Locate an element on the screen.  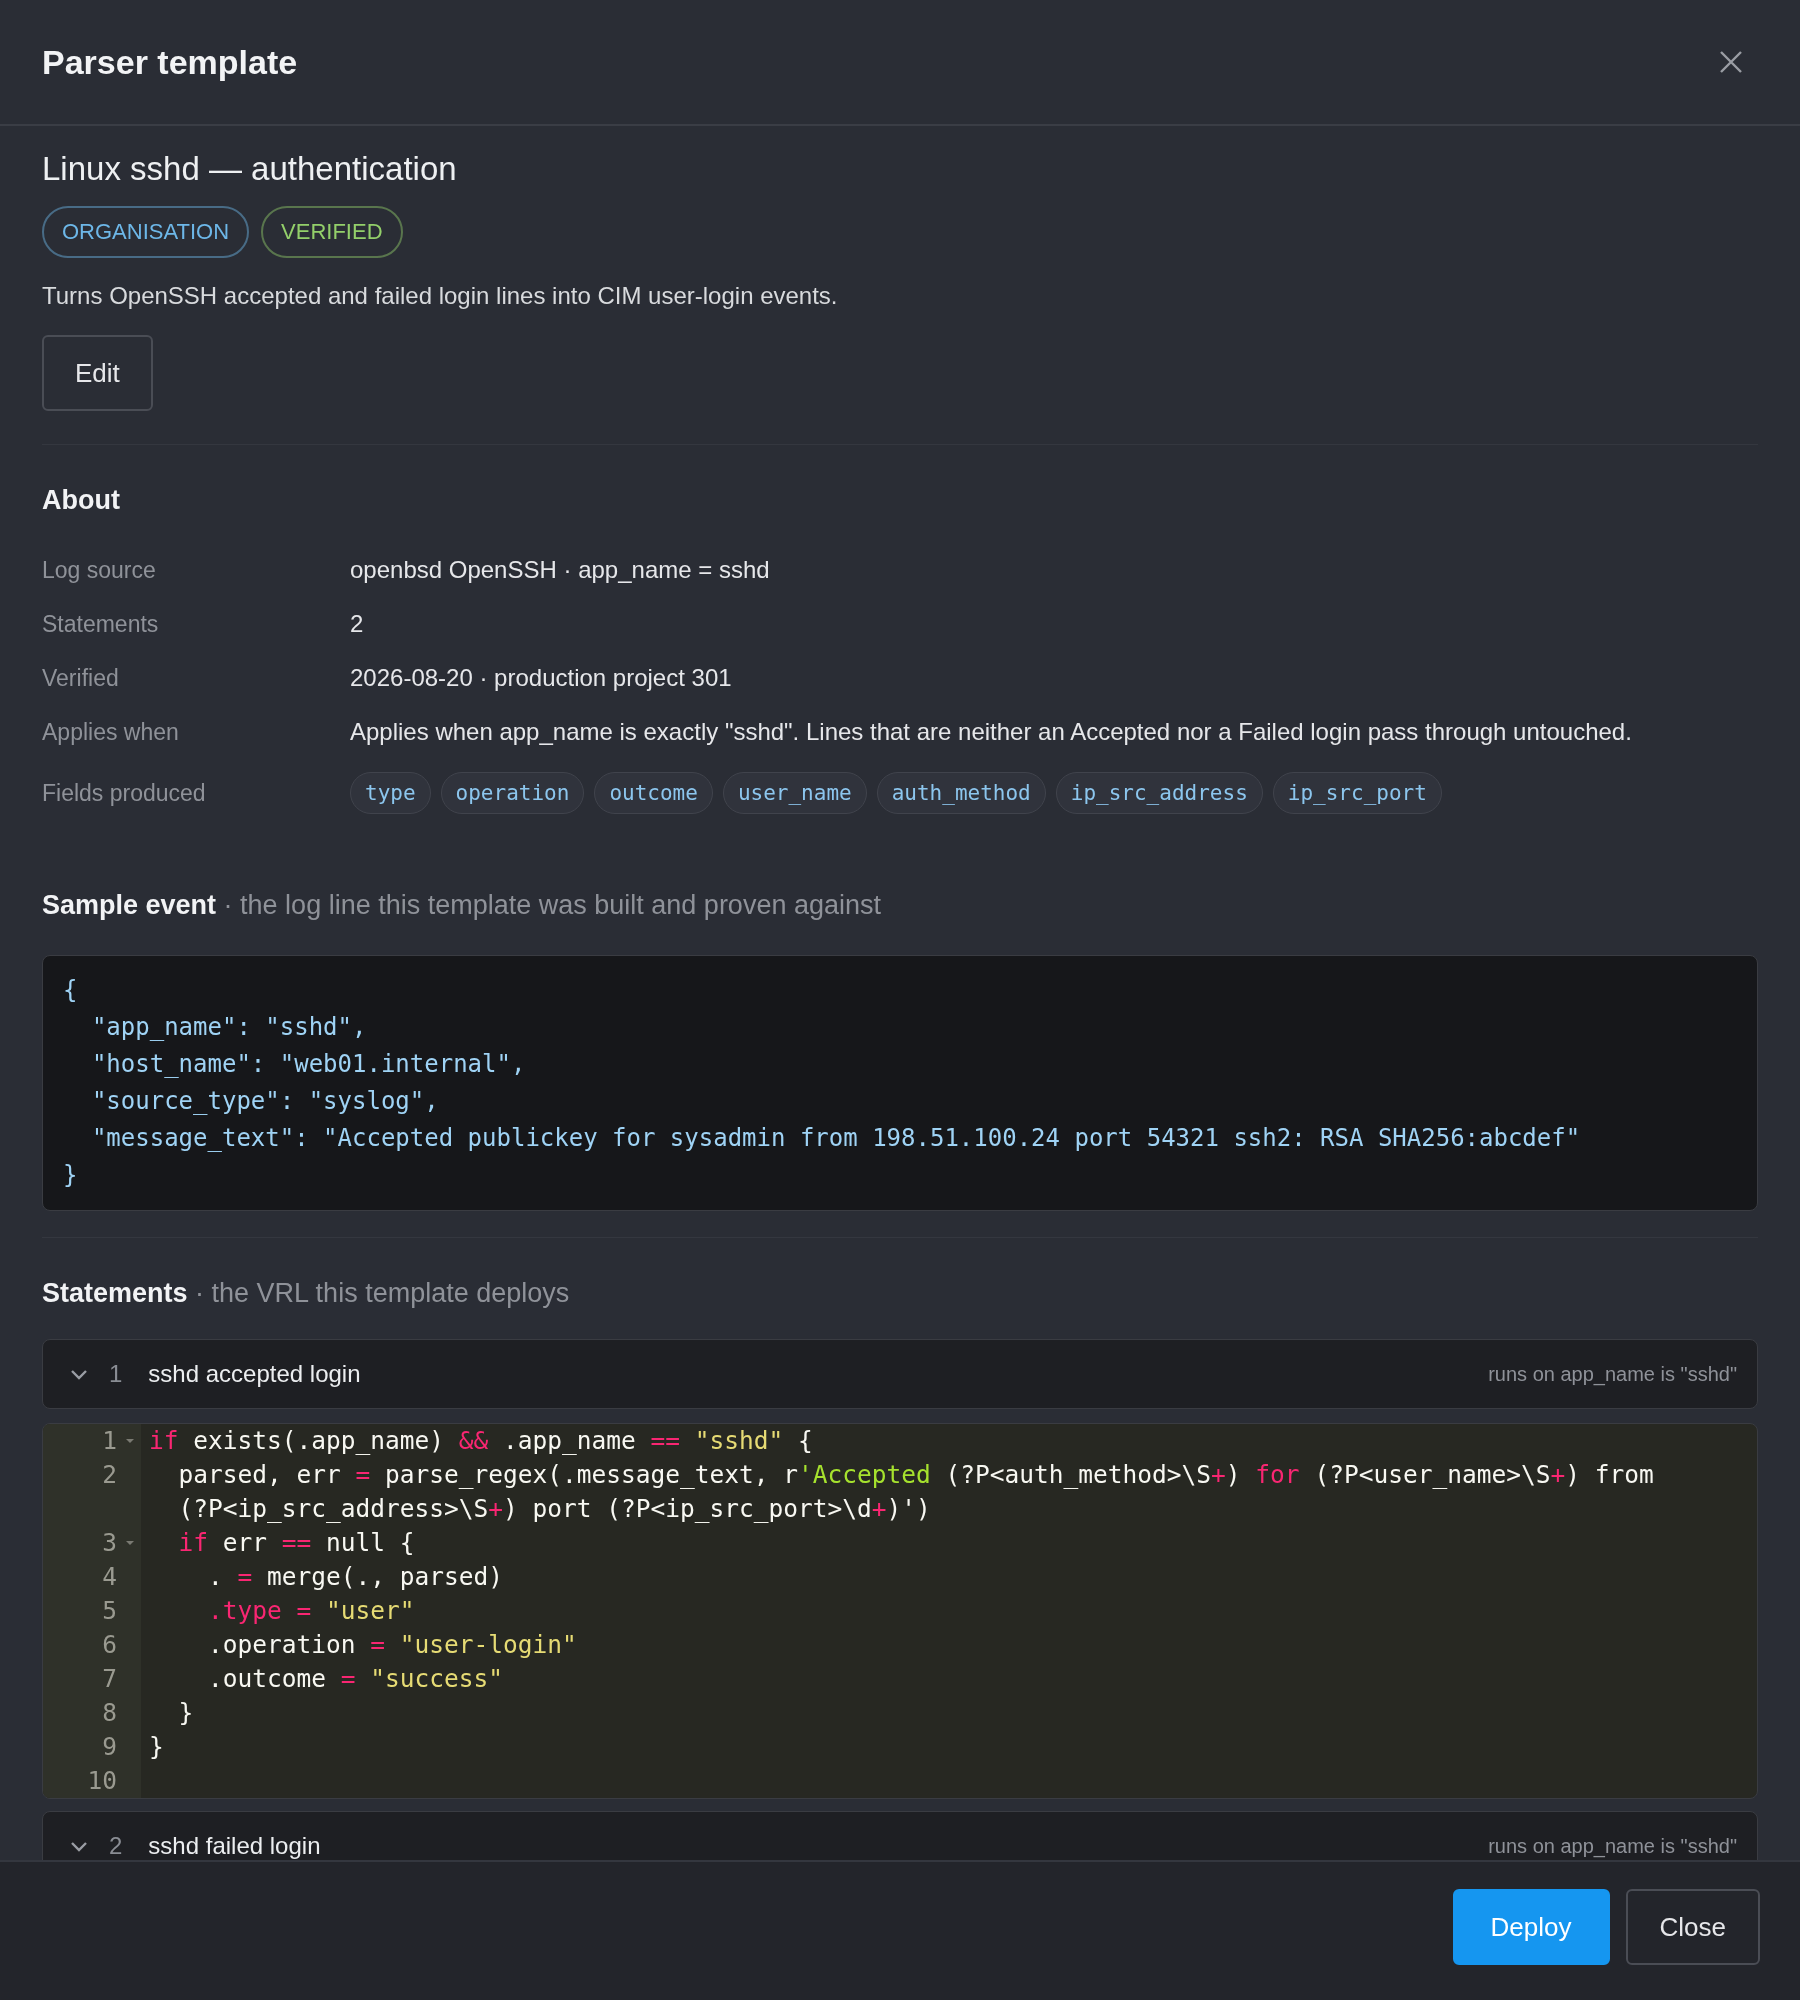
line-number: 2 is located at coordinates (109, 1475).